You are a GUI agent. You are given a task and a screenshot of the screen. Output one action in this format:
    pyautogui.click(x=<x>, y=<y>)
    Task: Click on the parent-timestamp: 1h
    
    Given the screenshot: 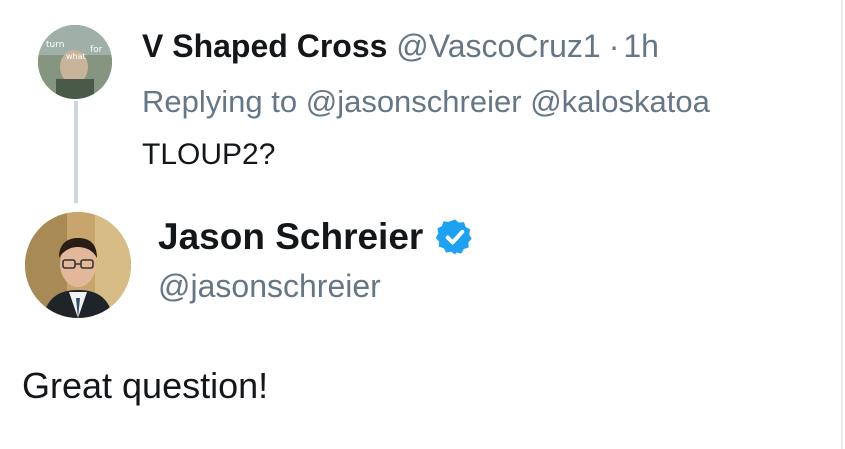 What is the action you would take?
    pyautogui.click(x=641, y=46)
    